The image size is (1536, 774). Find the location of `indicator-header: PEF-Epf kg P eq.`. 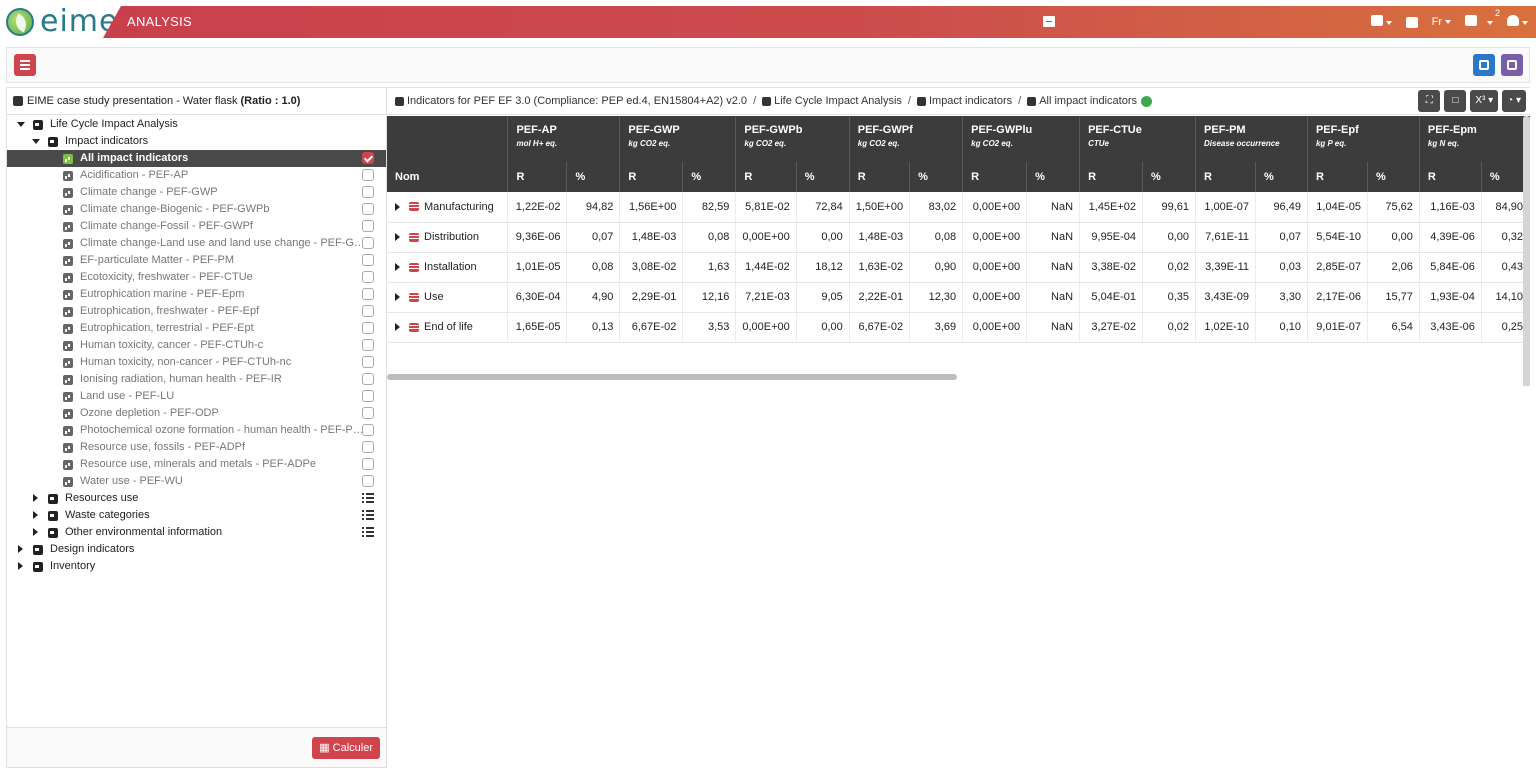

indicator-header: PEF-Epf kg P eq. is located at coordinates (1363, 139).